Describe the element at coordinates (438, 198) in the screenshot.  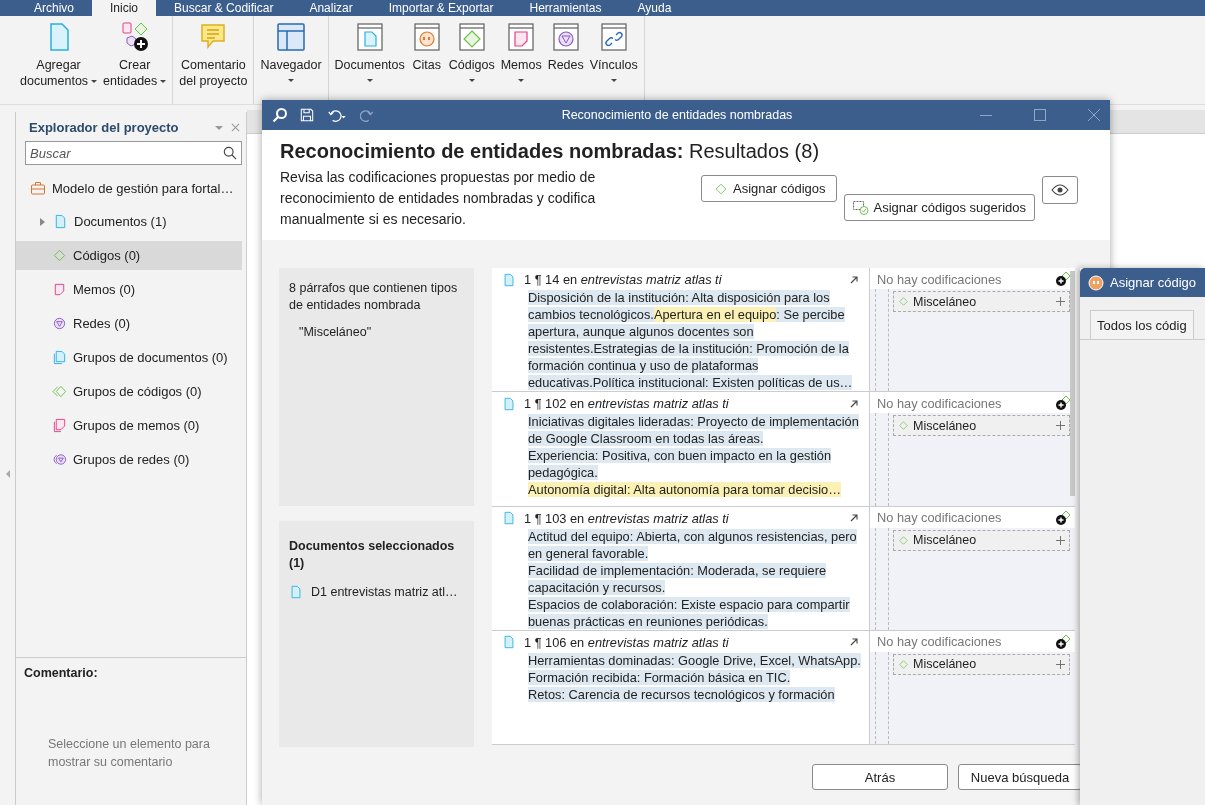
I see `dialog-description: Revisa las codificaciones propuestas por medio de reconocimiento de entidades nombradas y codifica manualmente si es necesario.` at that location.